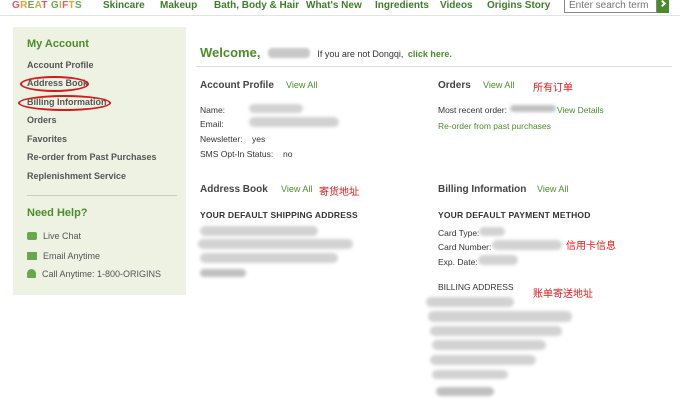  I want to click on orders-view-all: View All, so click(498, 85).